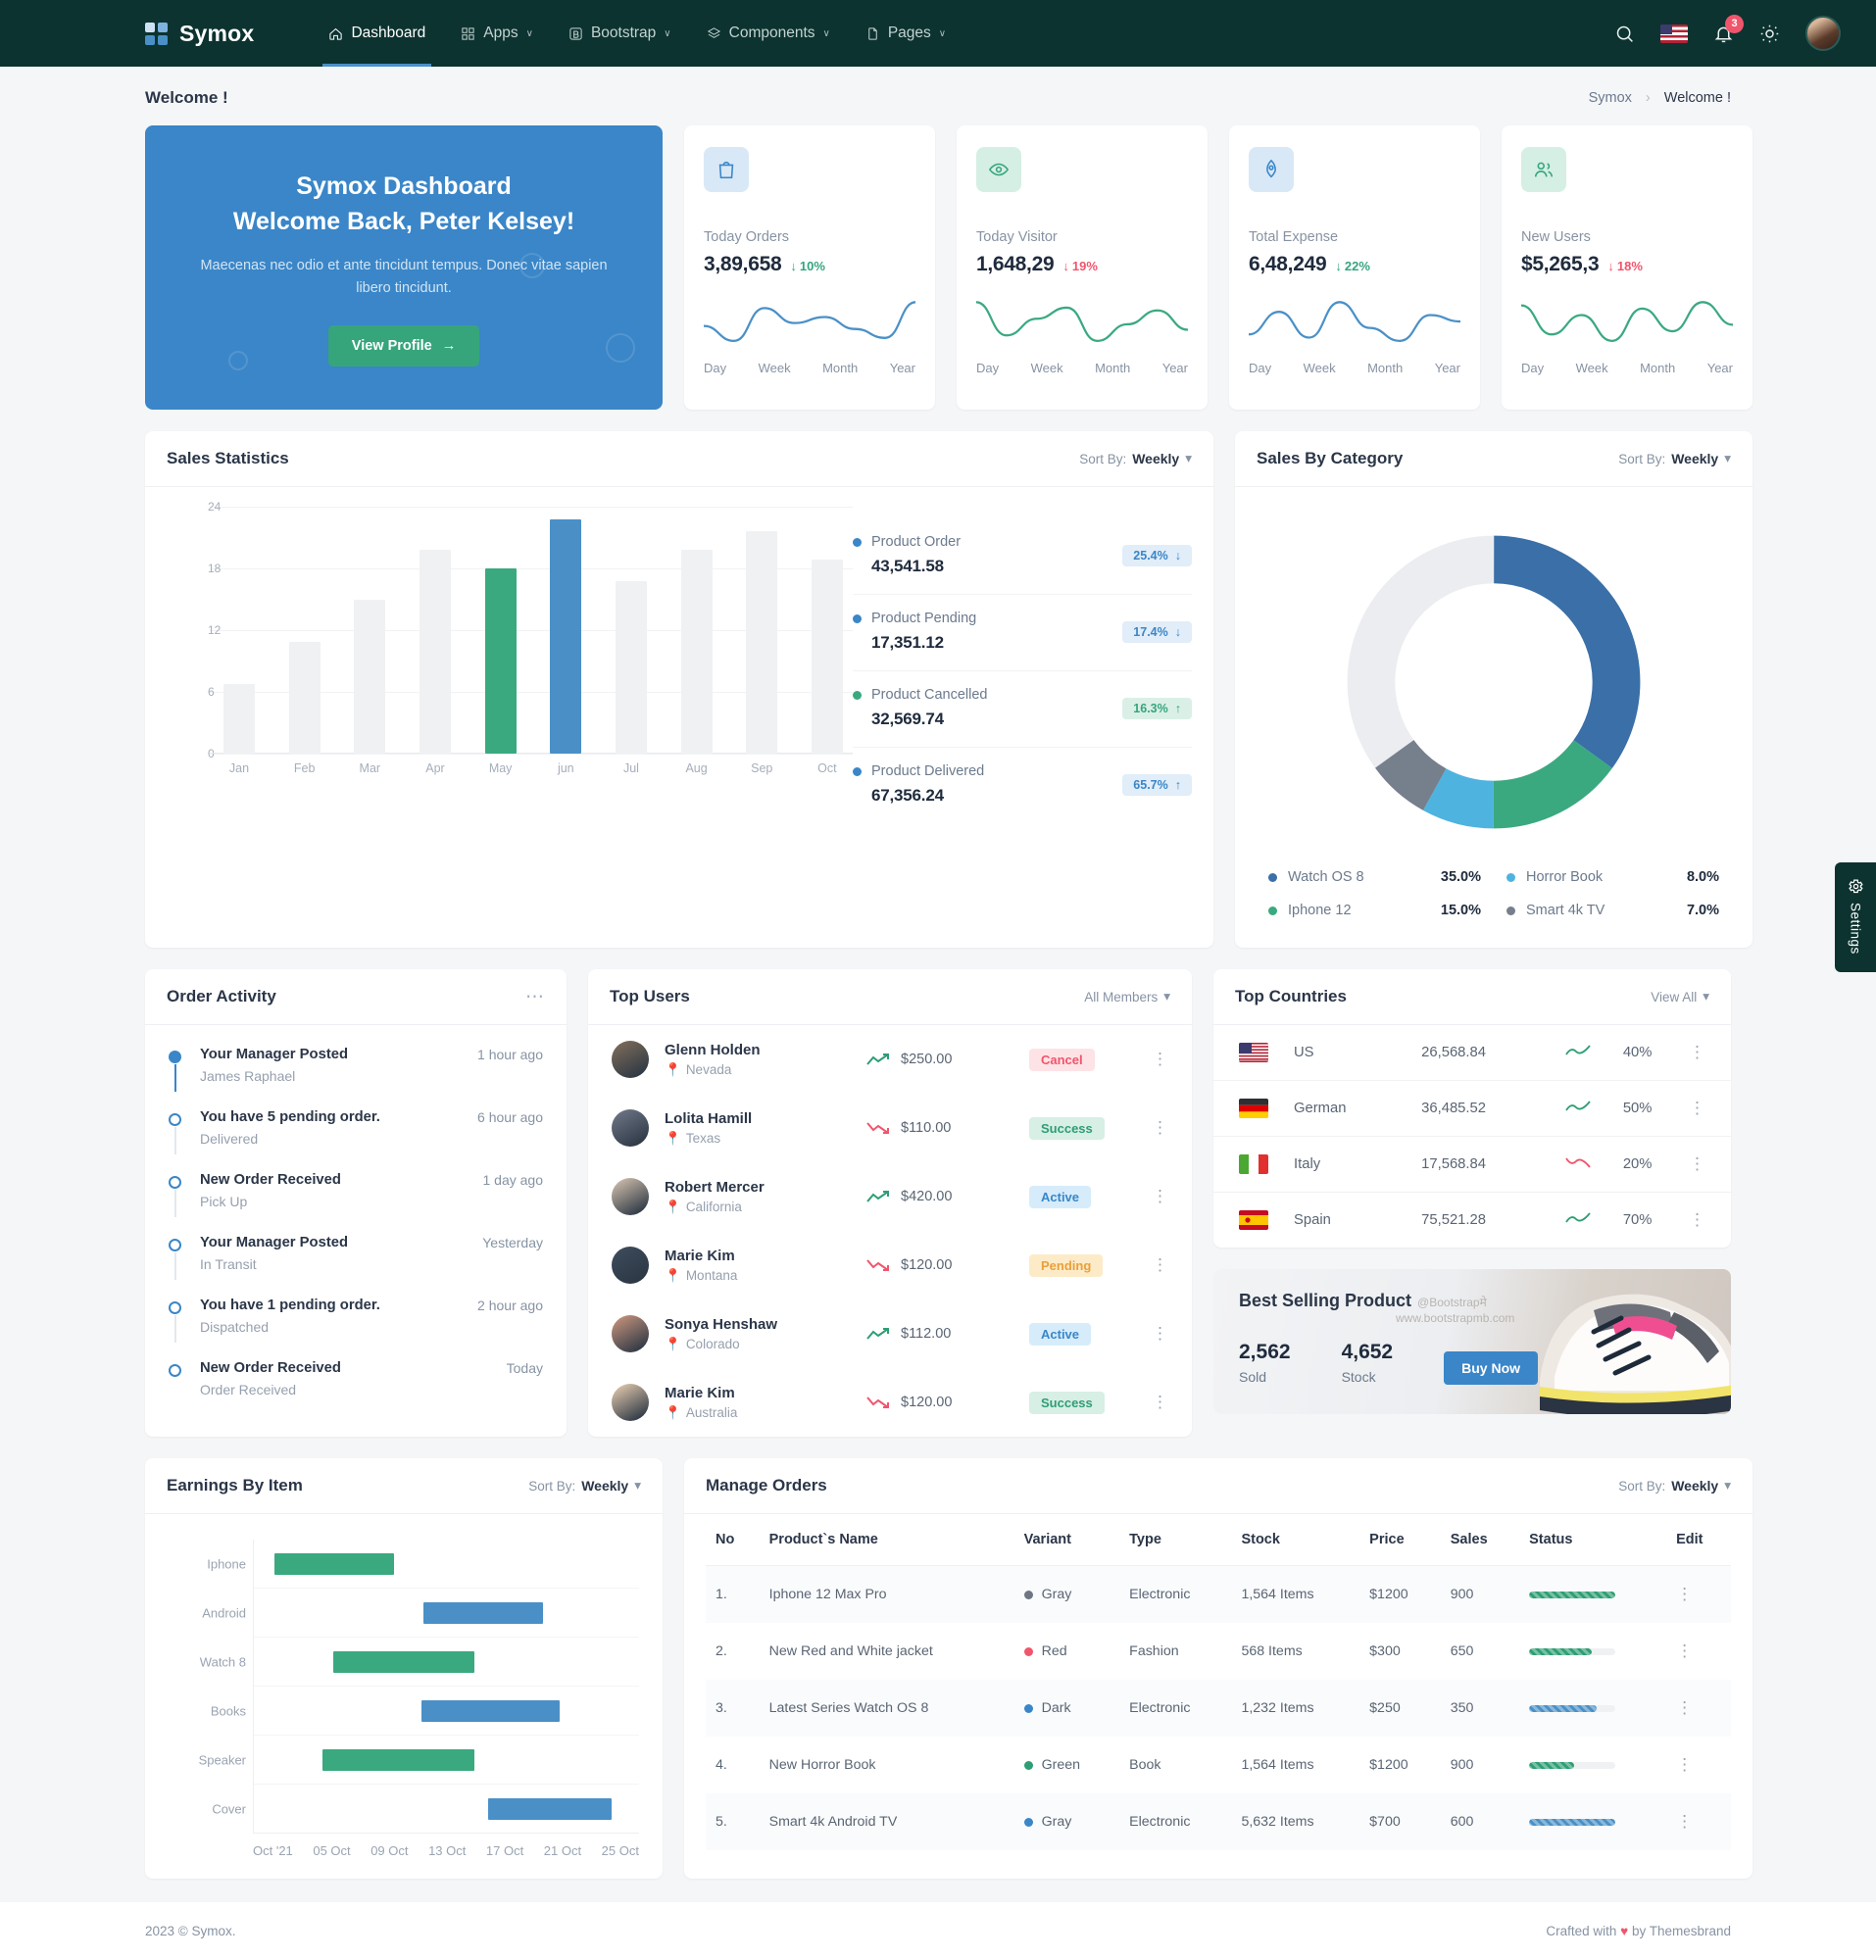 This screenshot has height=1960, width=1876. What do you see at coordinates (1295, 1540) in the screenshot?
I see `column-header-stock: Stock` at bounding box center [1295, 1540].